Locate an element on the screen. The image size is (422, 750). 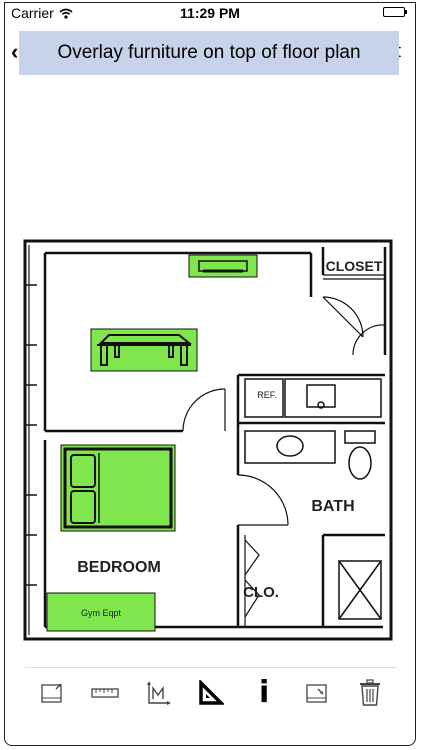
status-bar: Carrier 11:29 PM is located at coordinates (210, 13).